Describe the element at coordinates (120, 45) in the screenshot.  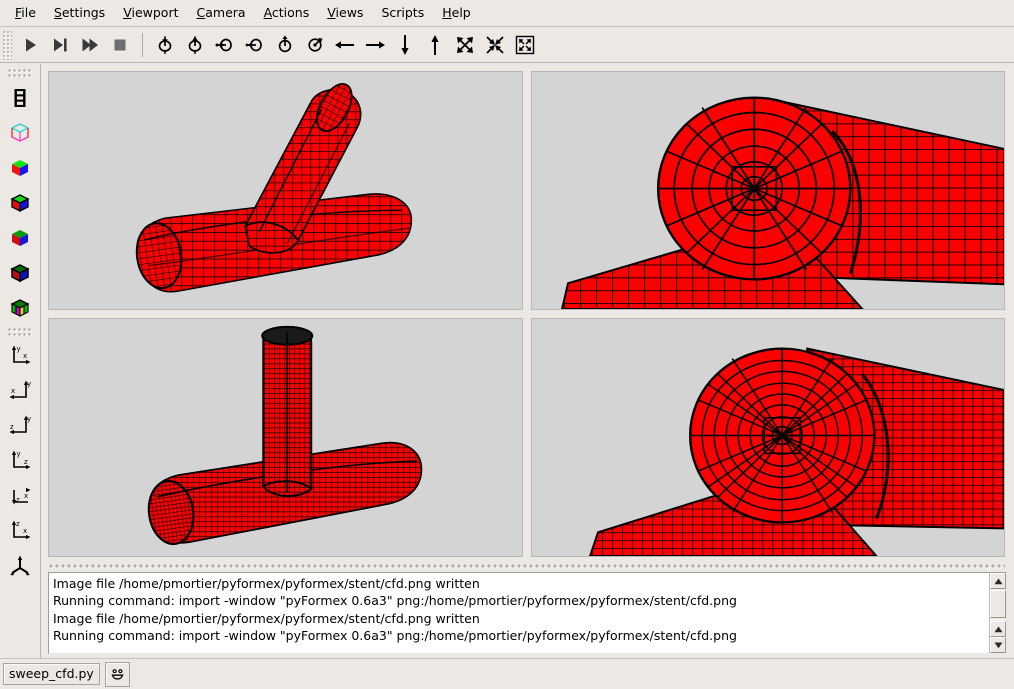
I see `stop-icon` at that location.